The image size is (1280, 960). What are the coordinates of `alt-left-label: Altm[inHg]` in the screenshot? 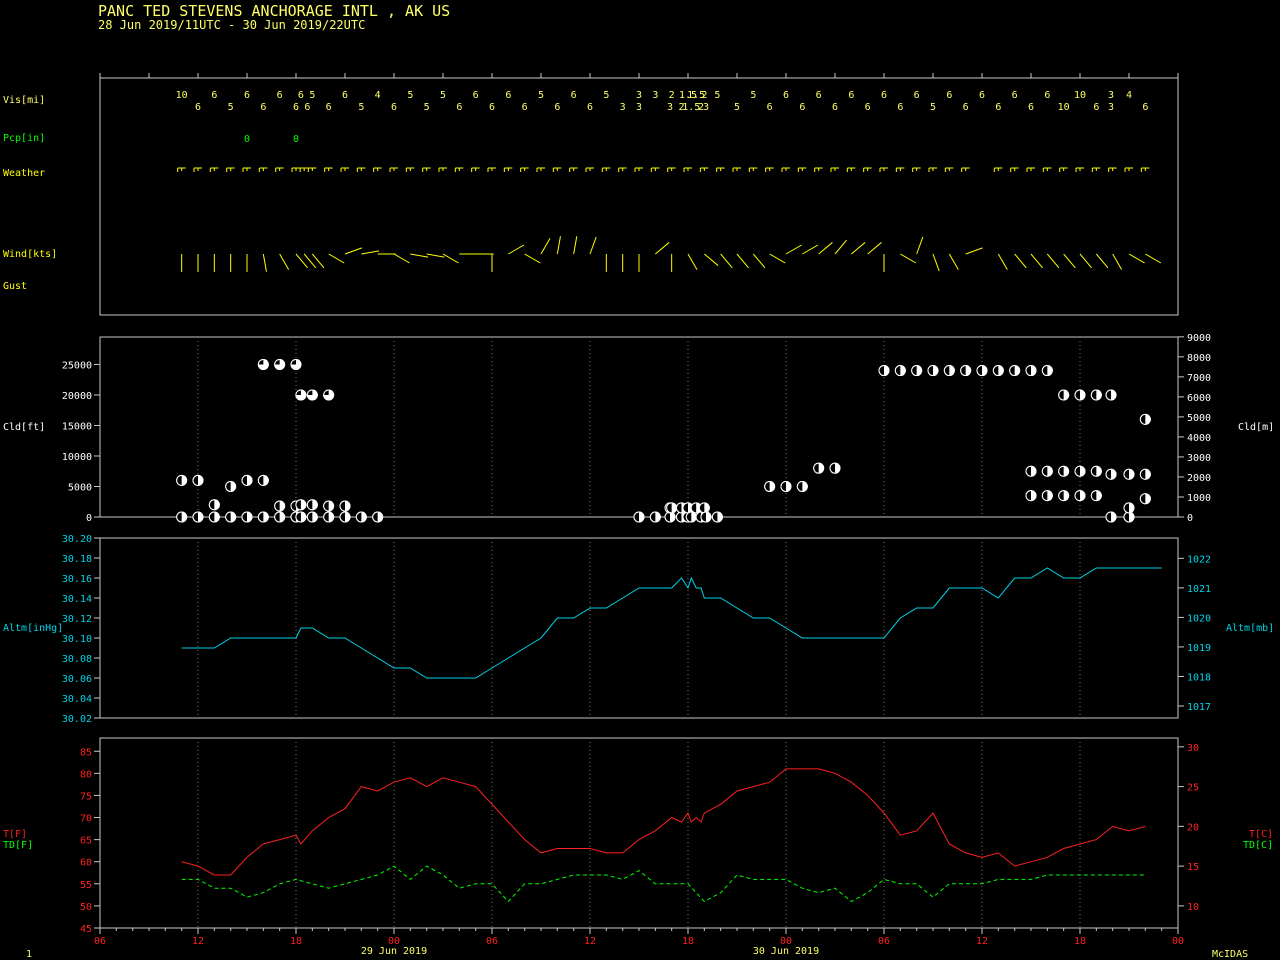 It's located at (33, 628).